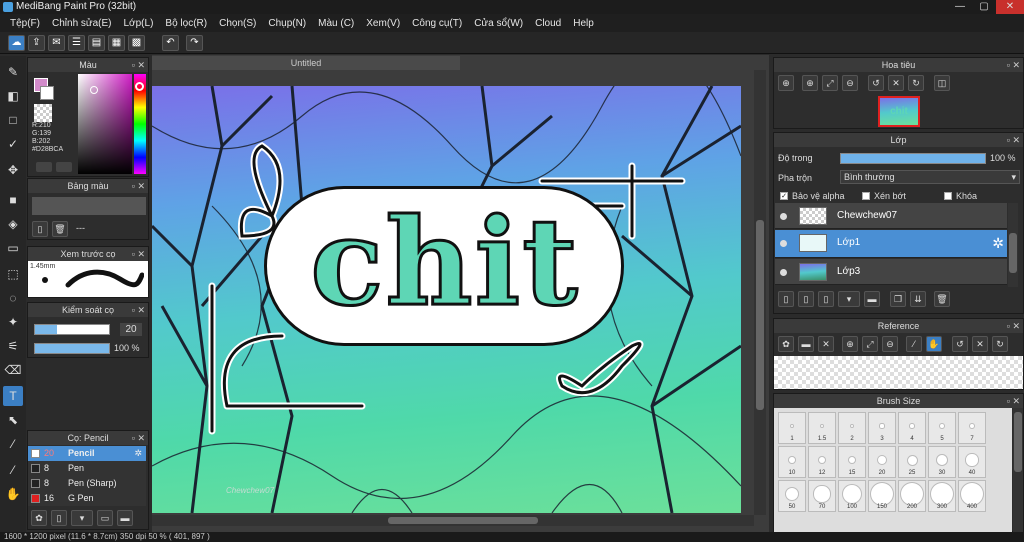 The height and width of the screenshot is (542, 1024). What do you see at coordinates (1013, 245) in the screenshot?
I see `layer-scrollbar` at bounding box center [1013, 245].